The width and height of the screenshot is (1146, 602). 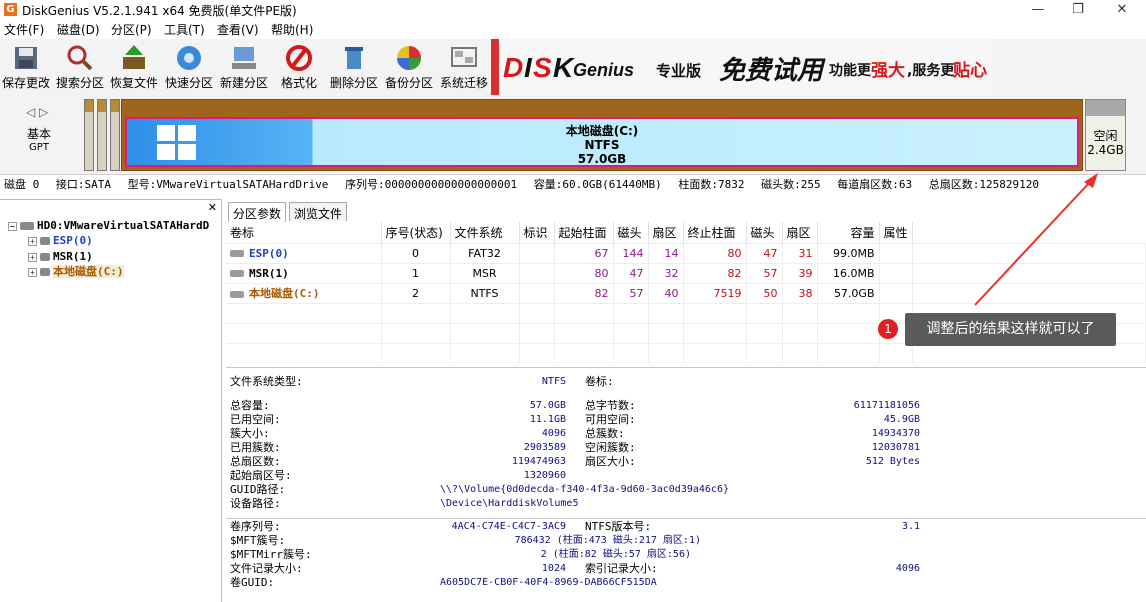 I want to click on tree-disk-node: − HD0:VMwareVirtualSATAHardD, so click(x=108, y=226).